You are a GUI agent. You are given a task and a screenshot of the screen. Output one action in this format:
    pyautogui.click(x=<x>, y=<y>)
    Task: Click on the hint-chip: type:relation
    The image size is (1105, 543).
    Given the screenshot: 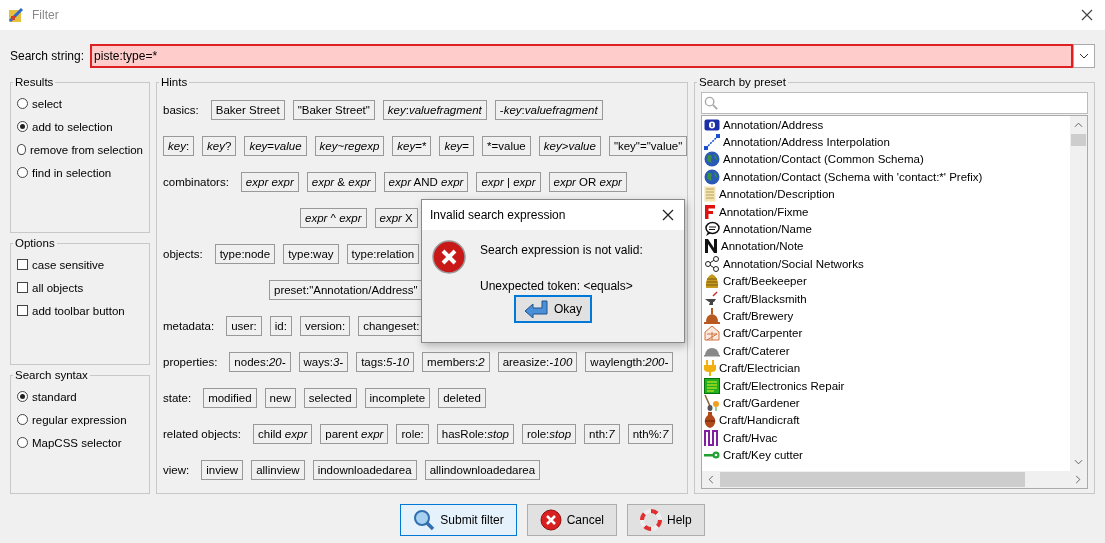 What is the action you would take?
    pyautogui.click(x=383, y=254)
    